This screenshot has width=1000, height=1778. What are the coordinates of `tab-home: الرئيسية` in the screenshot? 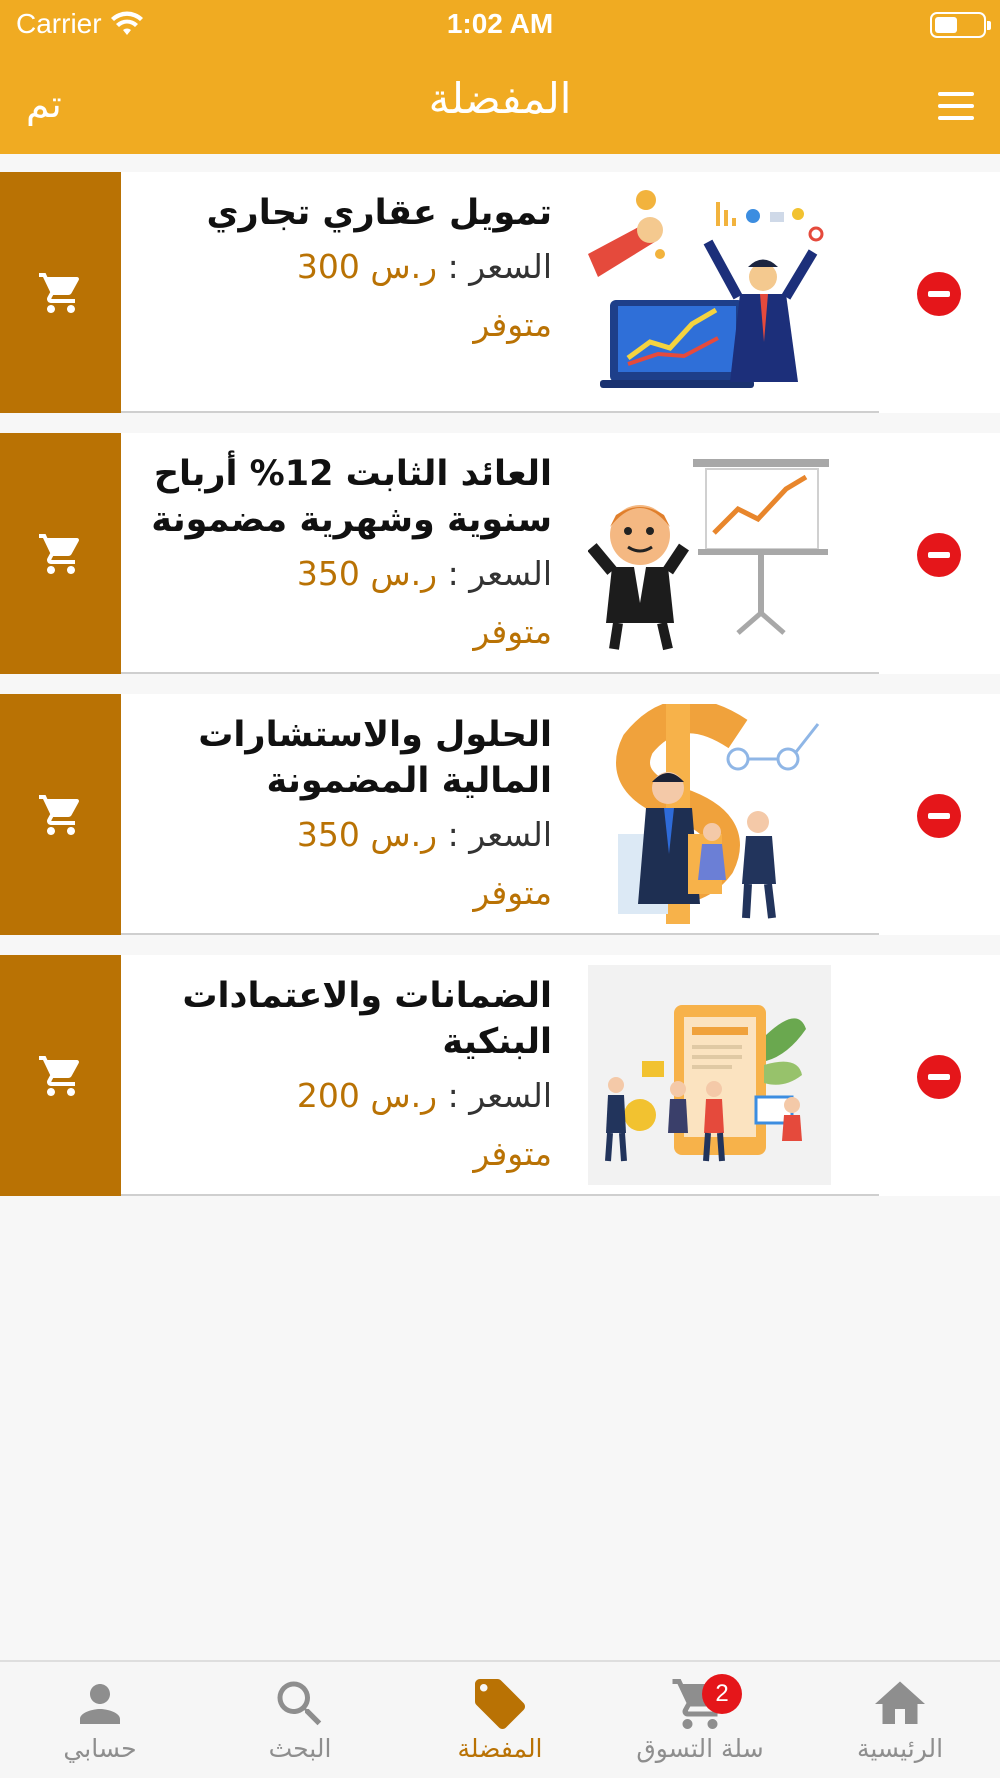 It's located at (900, 1720).